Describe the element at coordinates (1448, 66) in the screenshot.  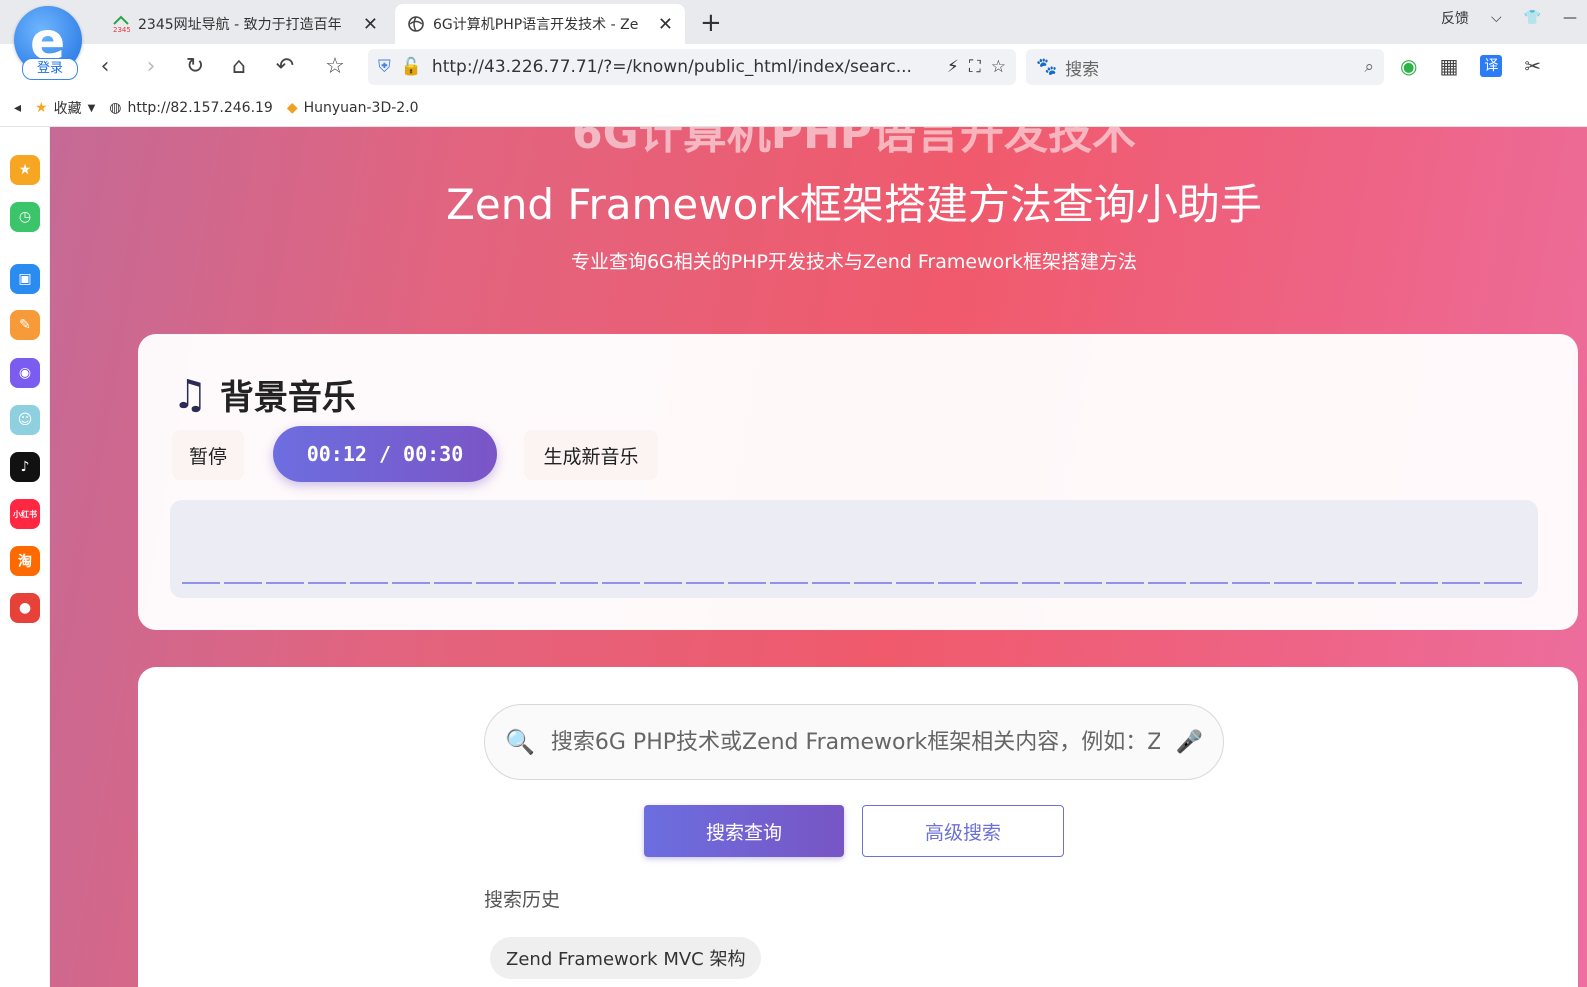
I see `apps-grid-icon: ▦` at that location.